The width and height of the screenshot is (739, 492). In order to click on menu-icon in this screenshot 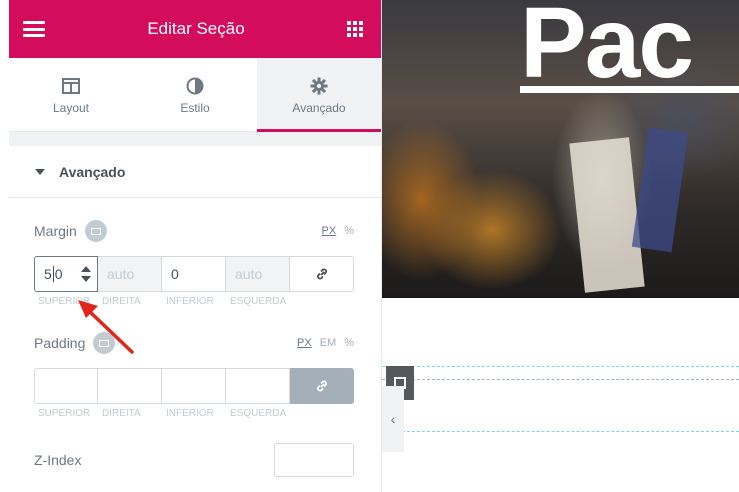, I will do `click(34, 29)`.